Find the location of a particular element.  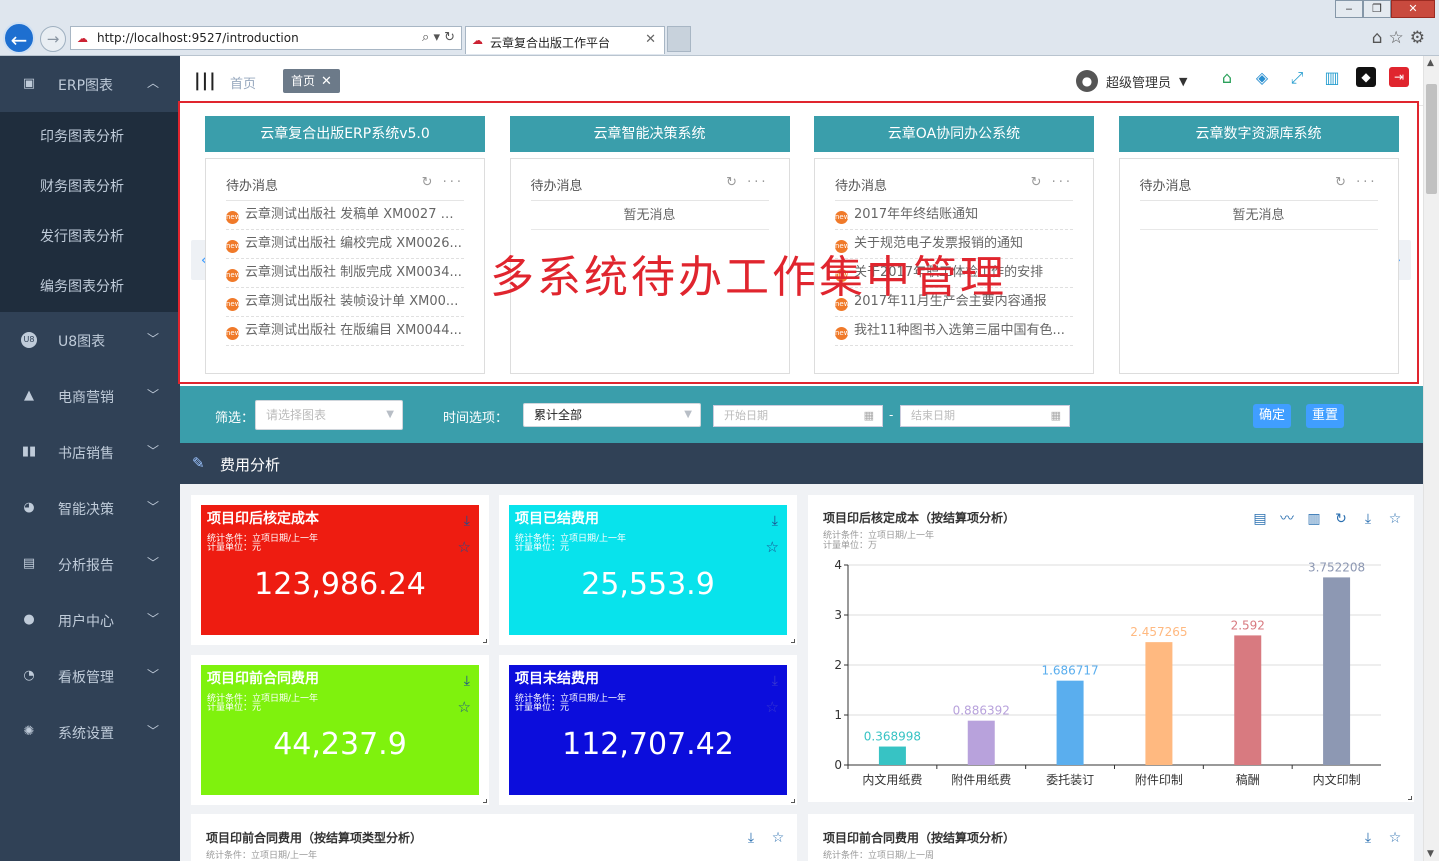

close-icon: ✕ is located at coordinates (326, 81).